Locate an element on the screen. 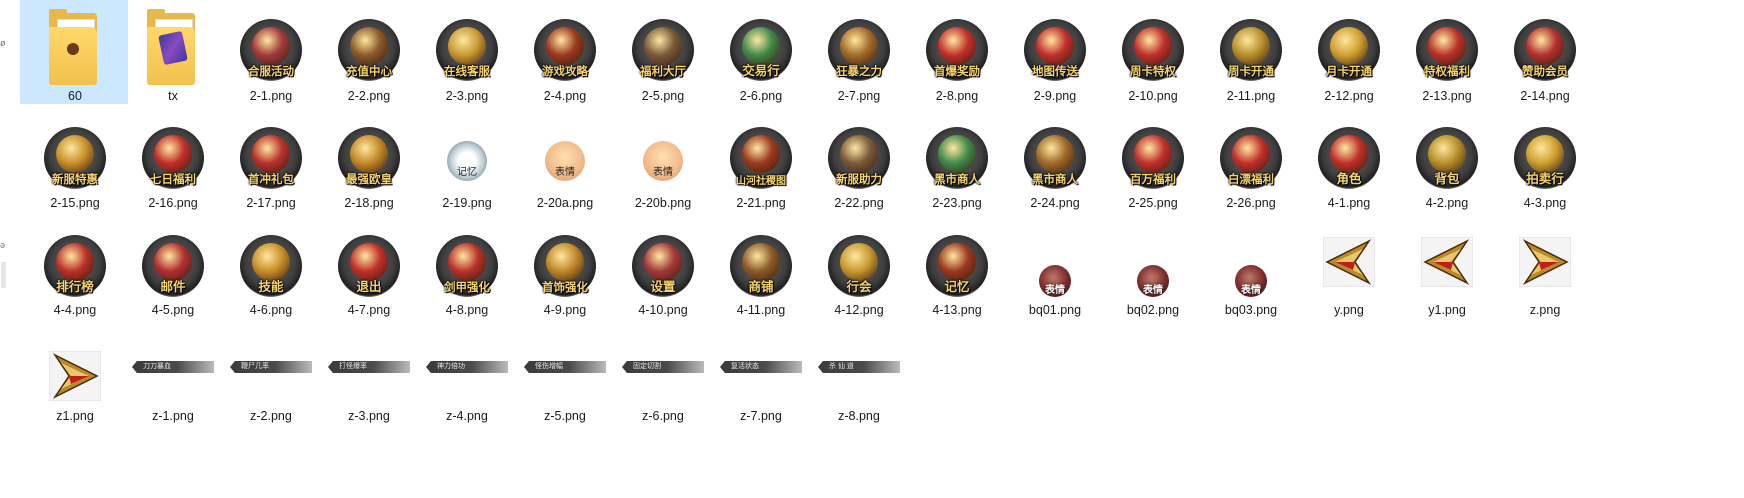 The height and width of the screenshot is (498, 1744). file-item: 行会 4-12.png is located at coordinates (858, 268).